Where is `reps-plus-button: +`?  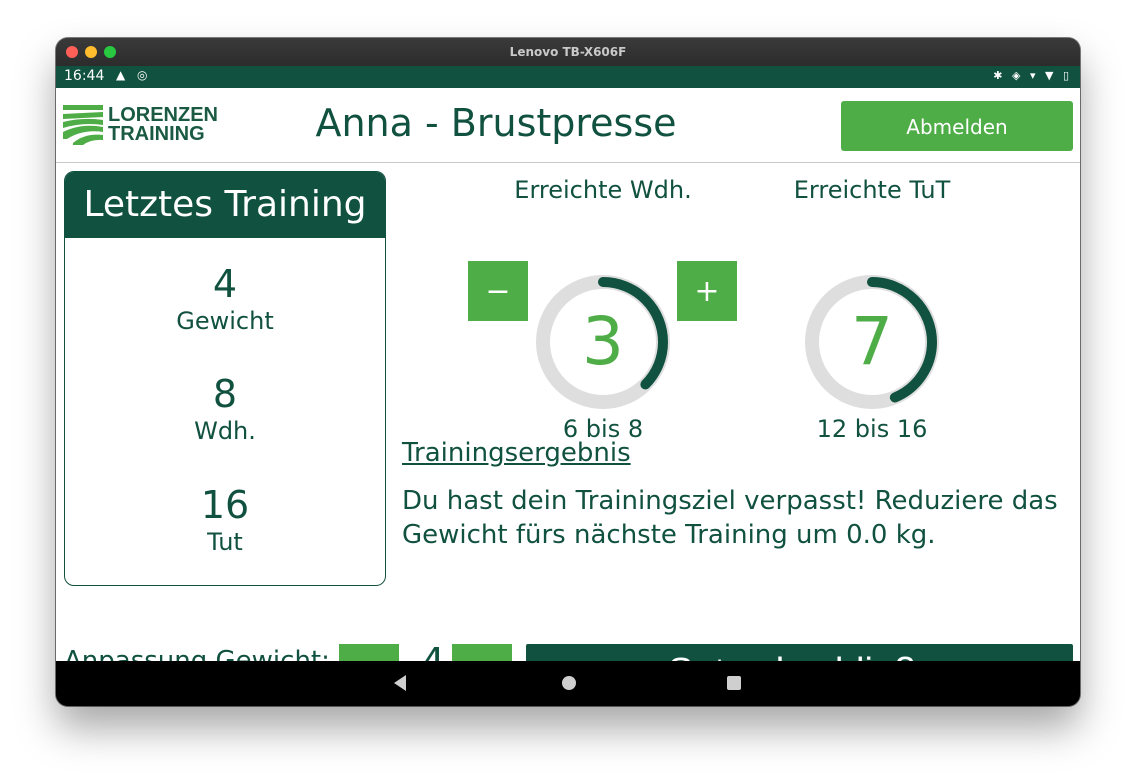 reps-plus-button: + is located at coordinates (707, 291).